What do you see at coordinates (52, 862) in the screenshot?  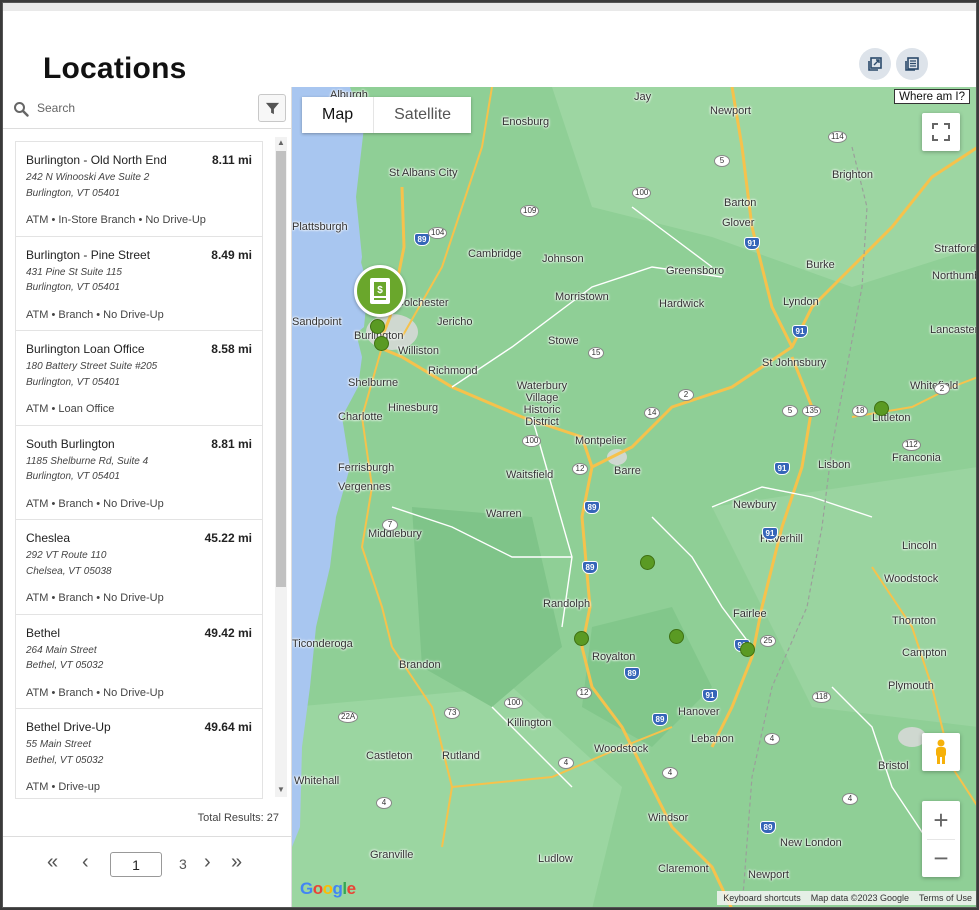 I see `first-page-button: «` at bounding box center [52, 862].